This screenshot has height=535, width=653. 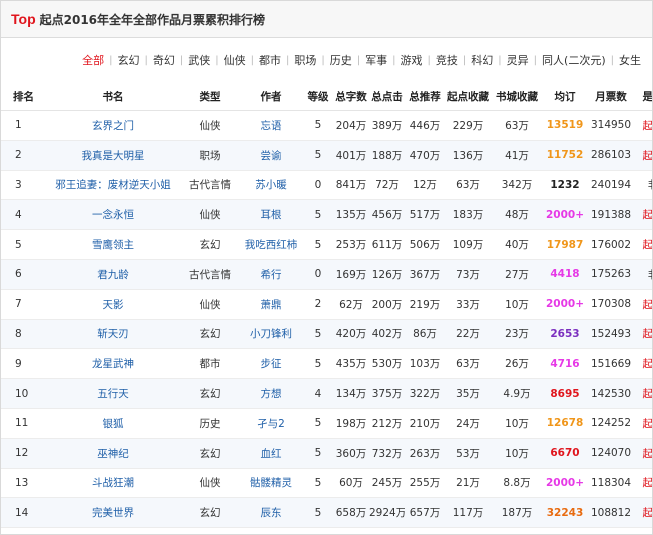 I want to click on avg-subscription-cell: 2000+, so click(x=565, y=215).